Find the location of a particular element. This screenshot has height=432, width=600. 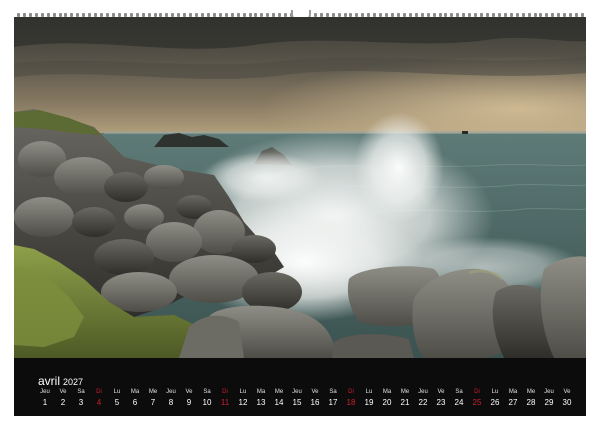

calendar-day: Ma 6 is located at coordinates (135, 399).